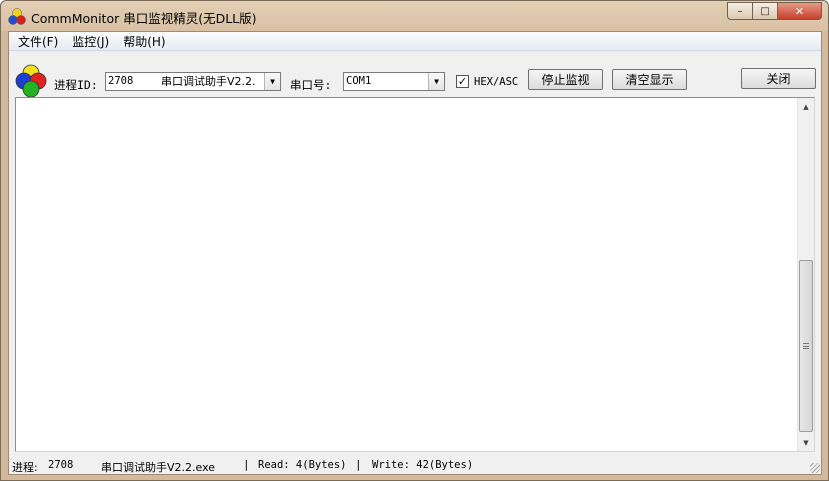  I want to click on scrollbar-thumb, so click(806, 346).